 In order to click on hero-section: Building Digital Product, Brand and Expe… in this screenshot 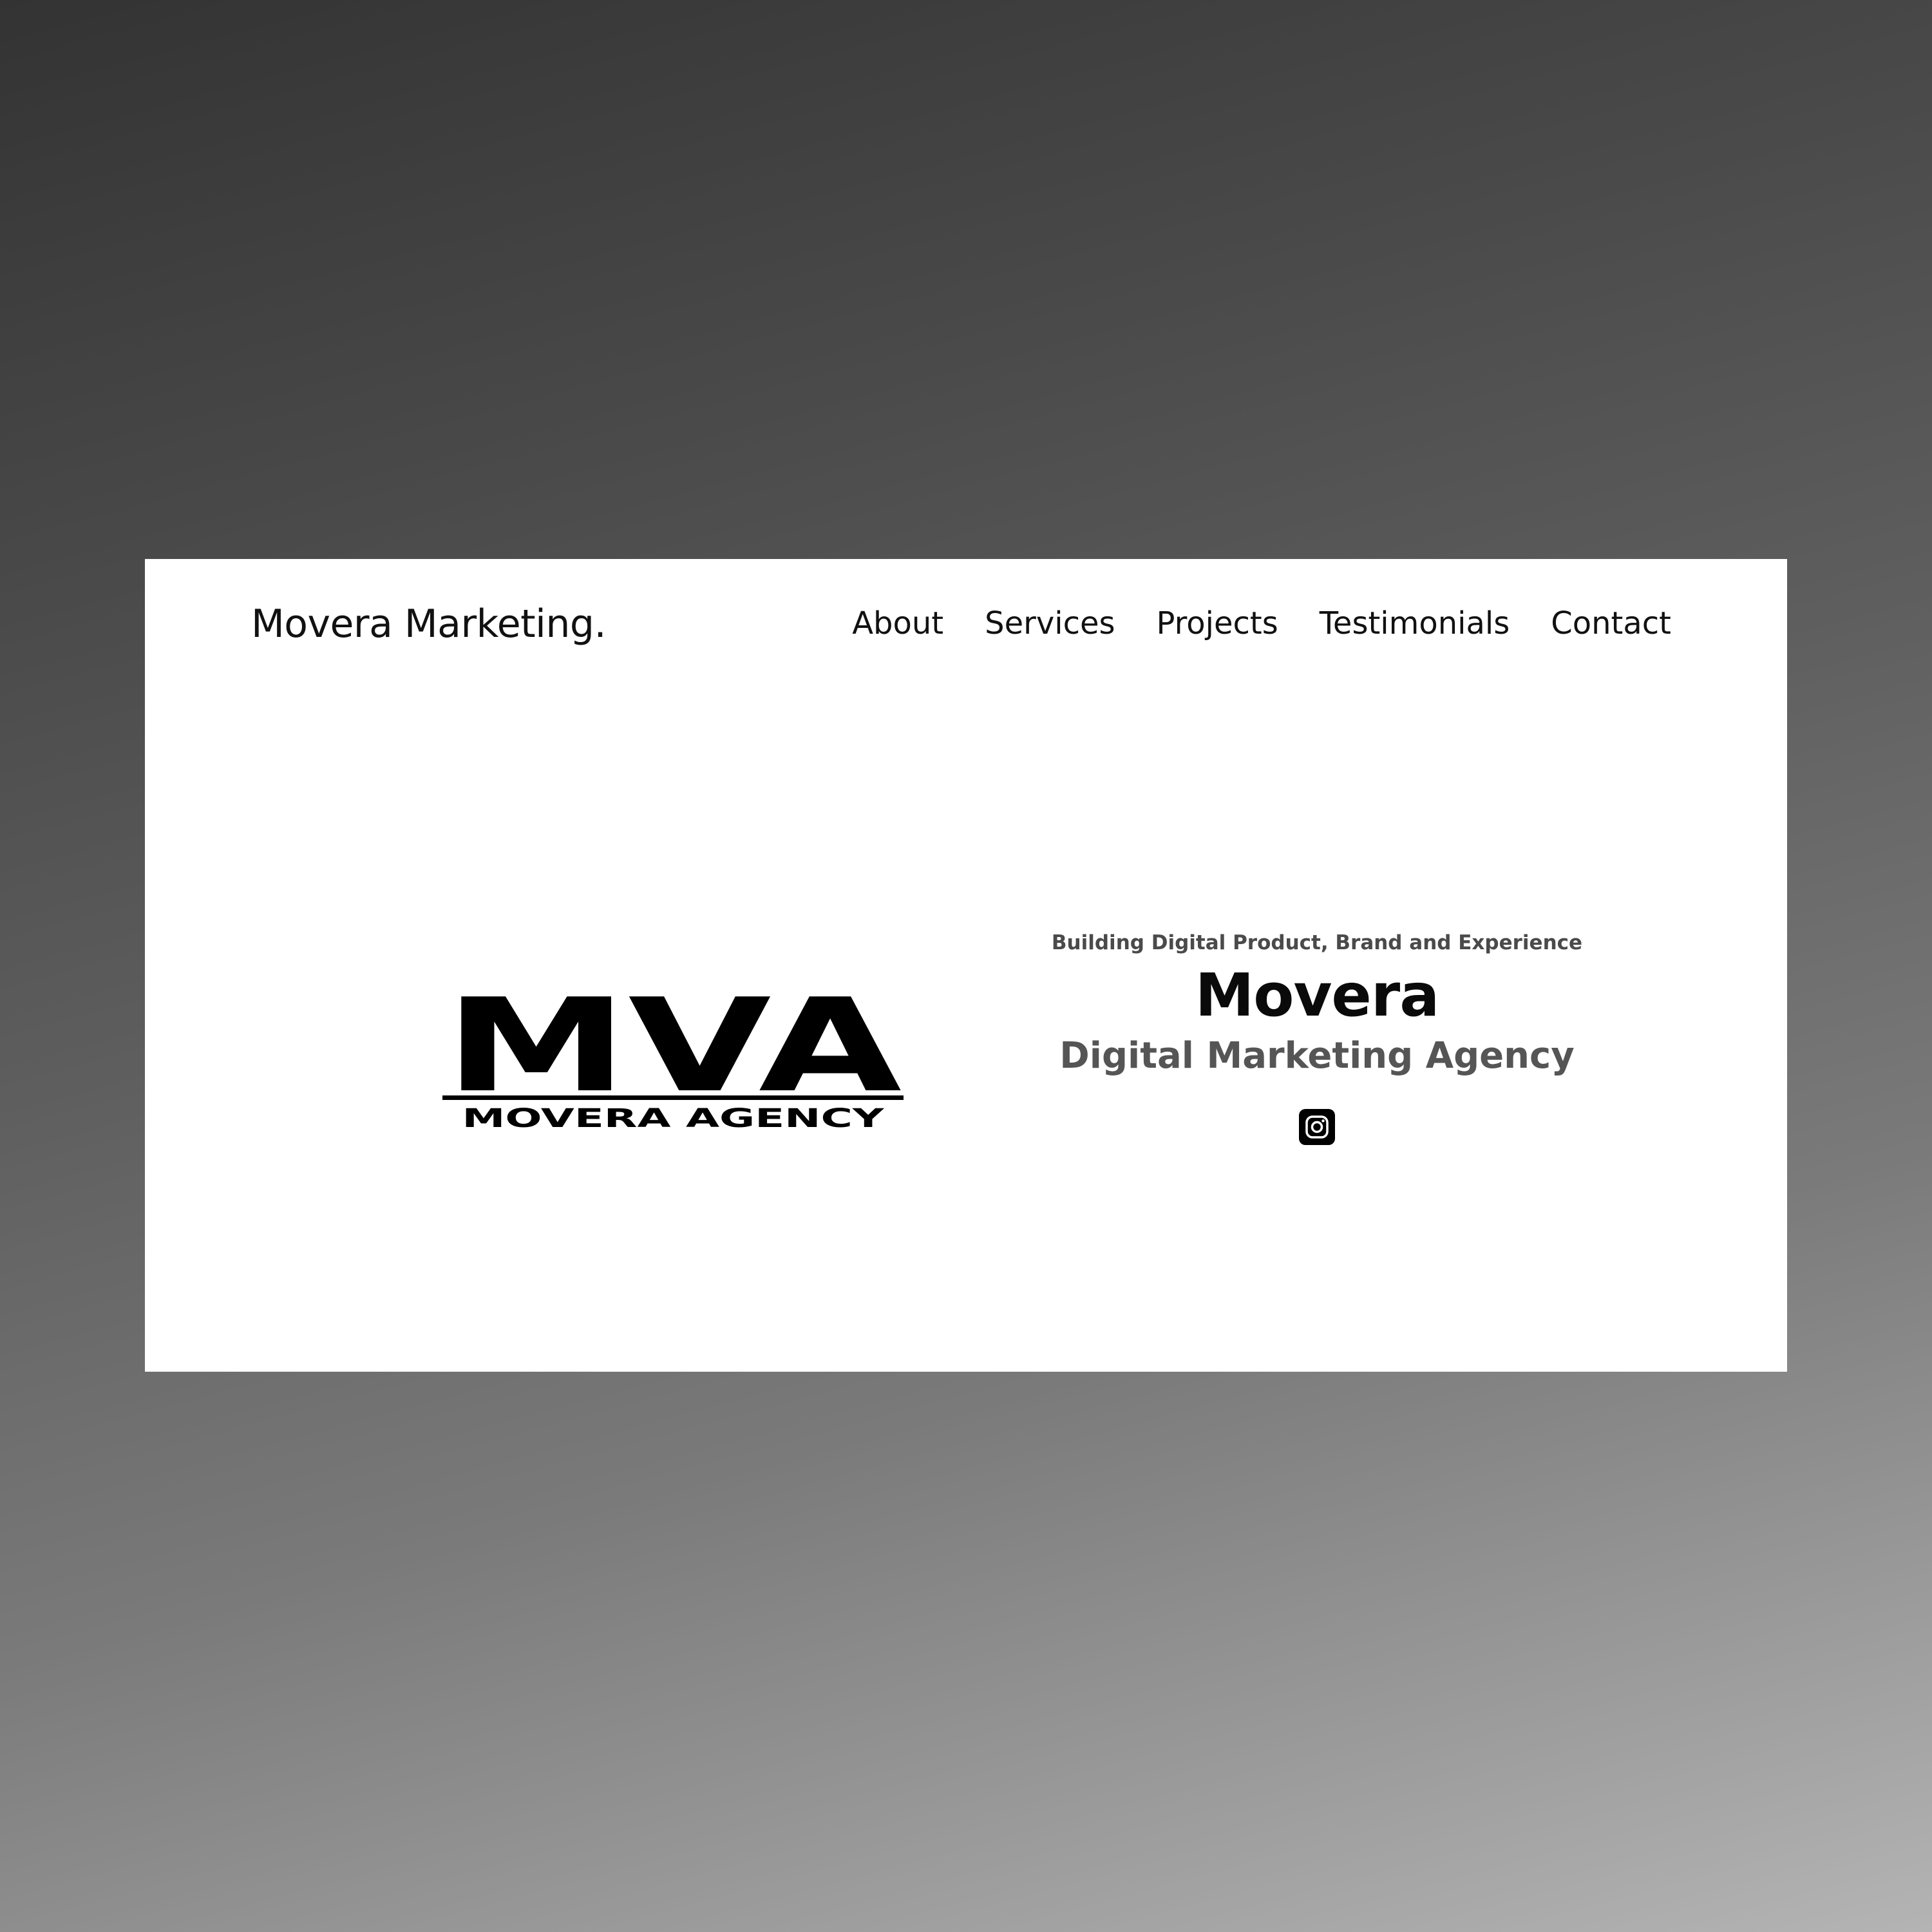, I will do `click(1317, 1038)`.